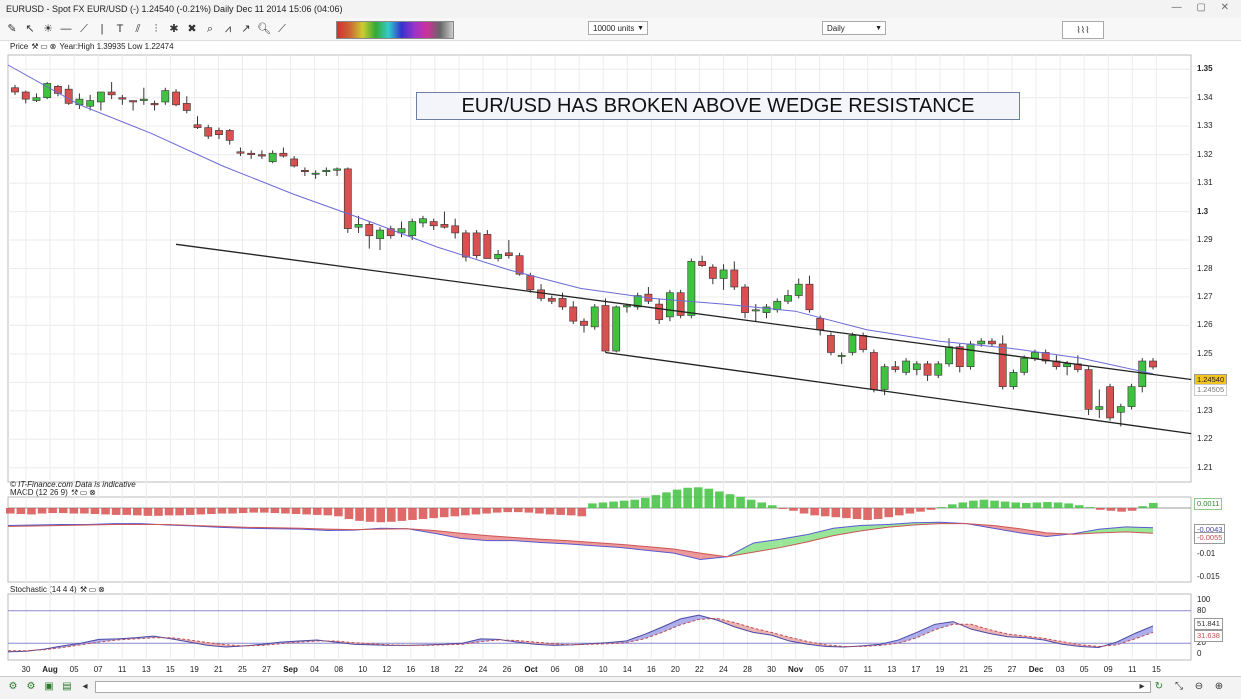 The height and width of the screenshot is (699, 1241). What do you see at coordinates (49, 687) in the screenshot?
I see `news-icon: ▣` at bounding box center [49, 687].